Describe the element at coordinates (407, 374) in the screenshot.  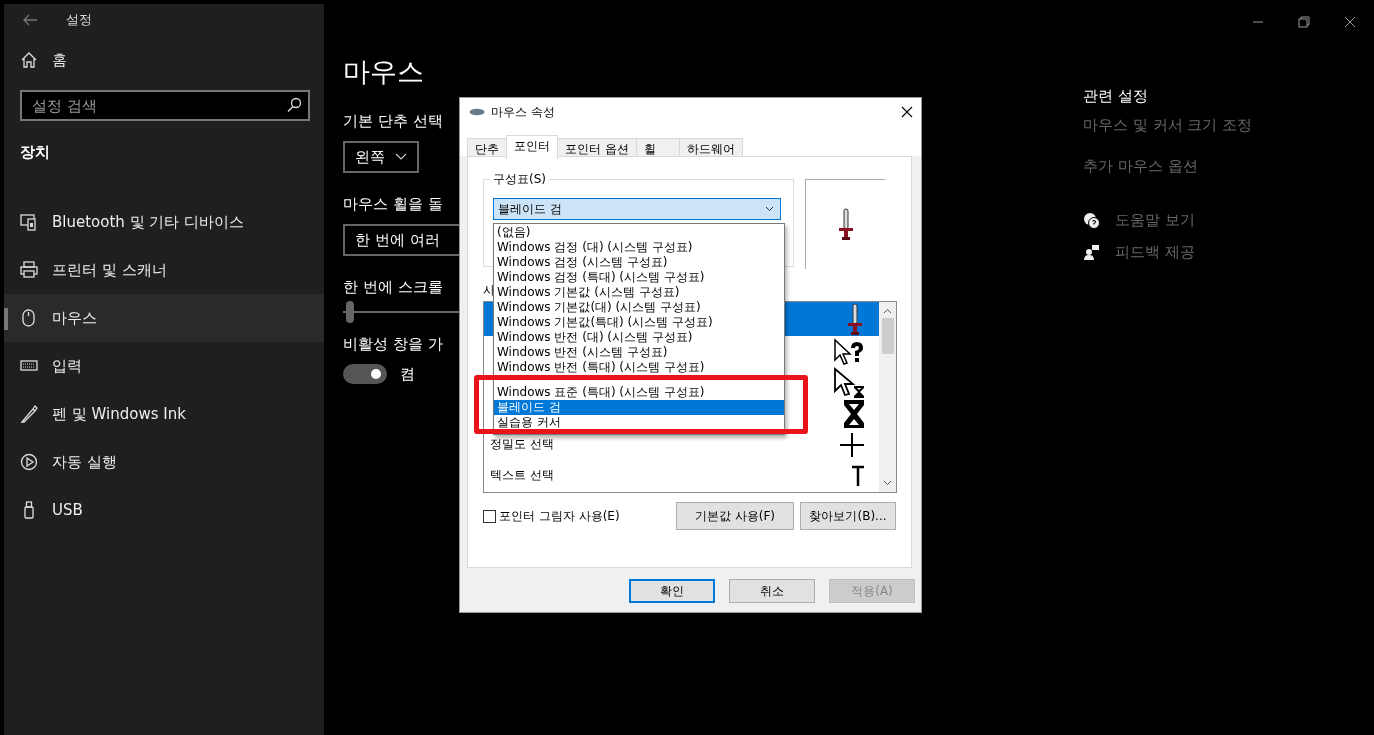
I see `toggle-state-text: 켬` at that location.